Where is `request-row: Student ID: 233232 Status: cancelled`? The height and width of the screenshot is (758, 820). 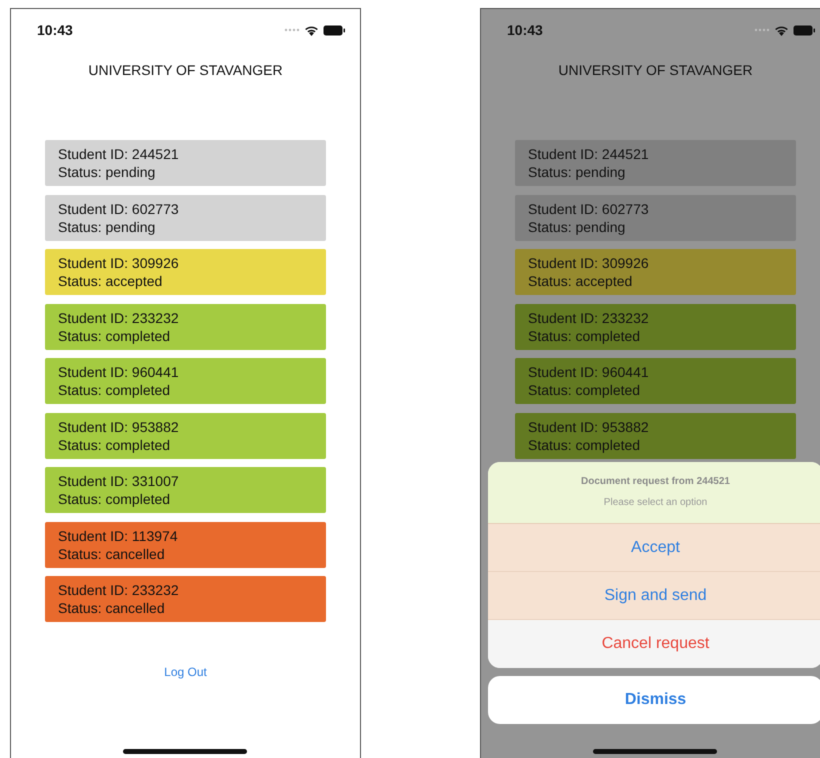
request-row: Student ID: 233232 Status: cancelled is located at coordinates (185, 599).